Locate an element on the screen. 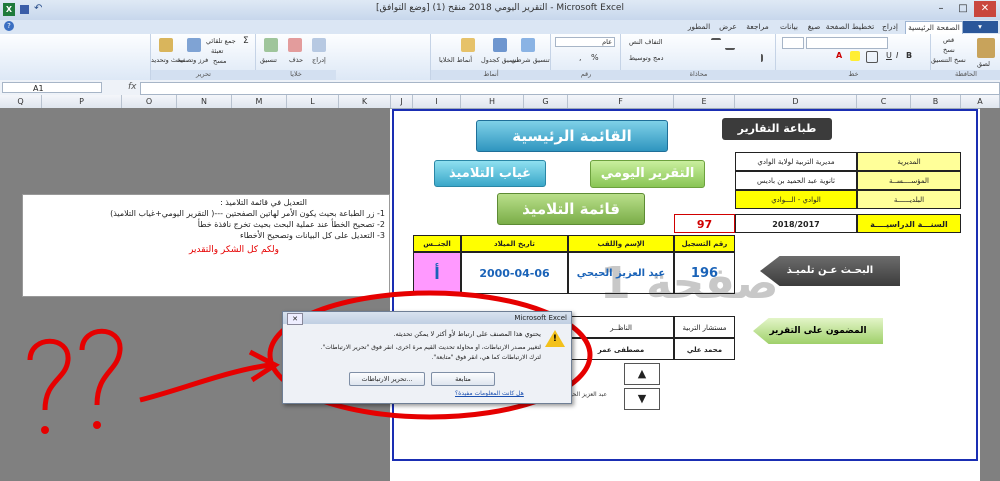  daily-report-button: التقرير اليومي is located at coordinates (647, 174).